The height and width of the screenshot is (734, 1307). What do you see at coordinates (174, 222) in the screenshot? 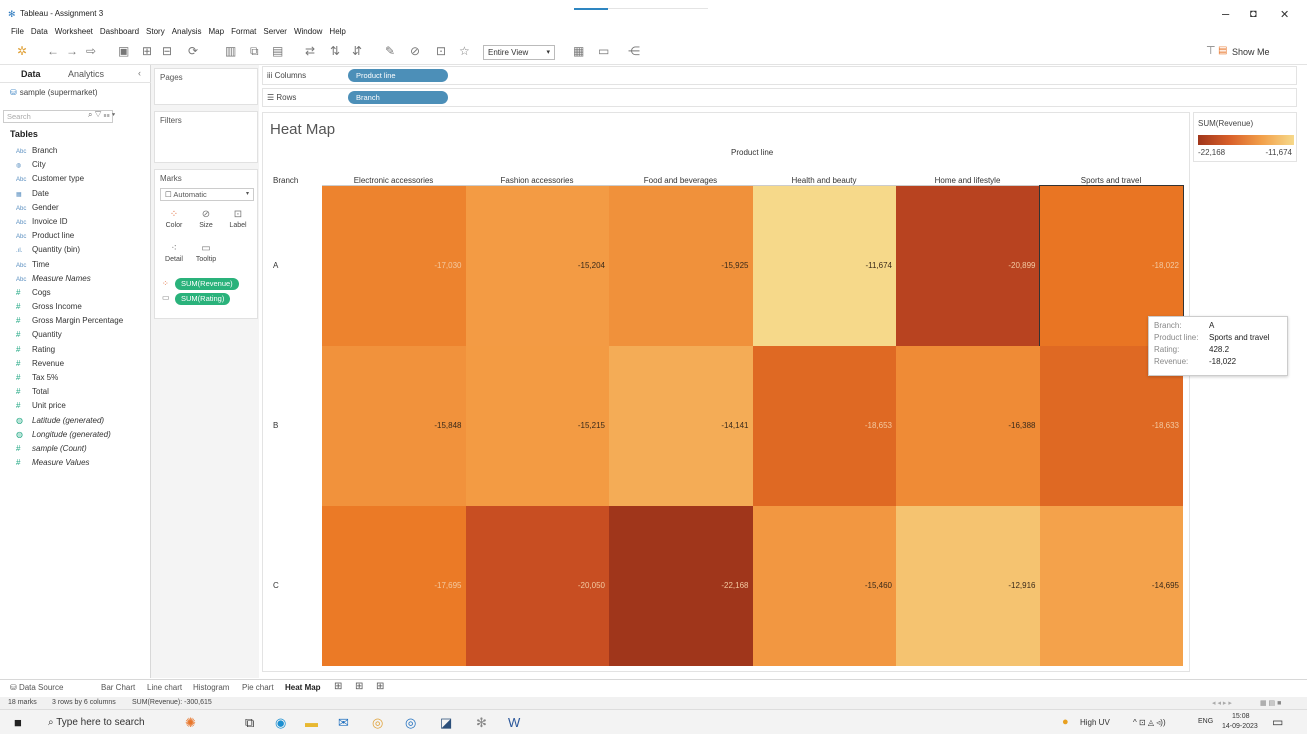
I see `color-button: ⁘ Color` at bounding box center [174, 222].